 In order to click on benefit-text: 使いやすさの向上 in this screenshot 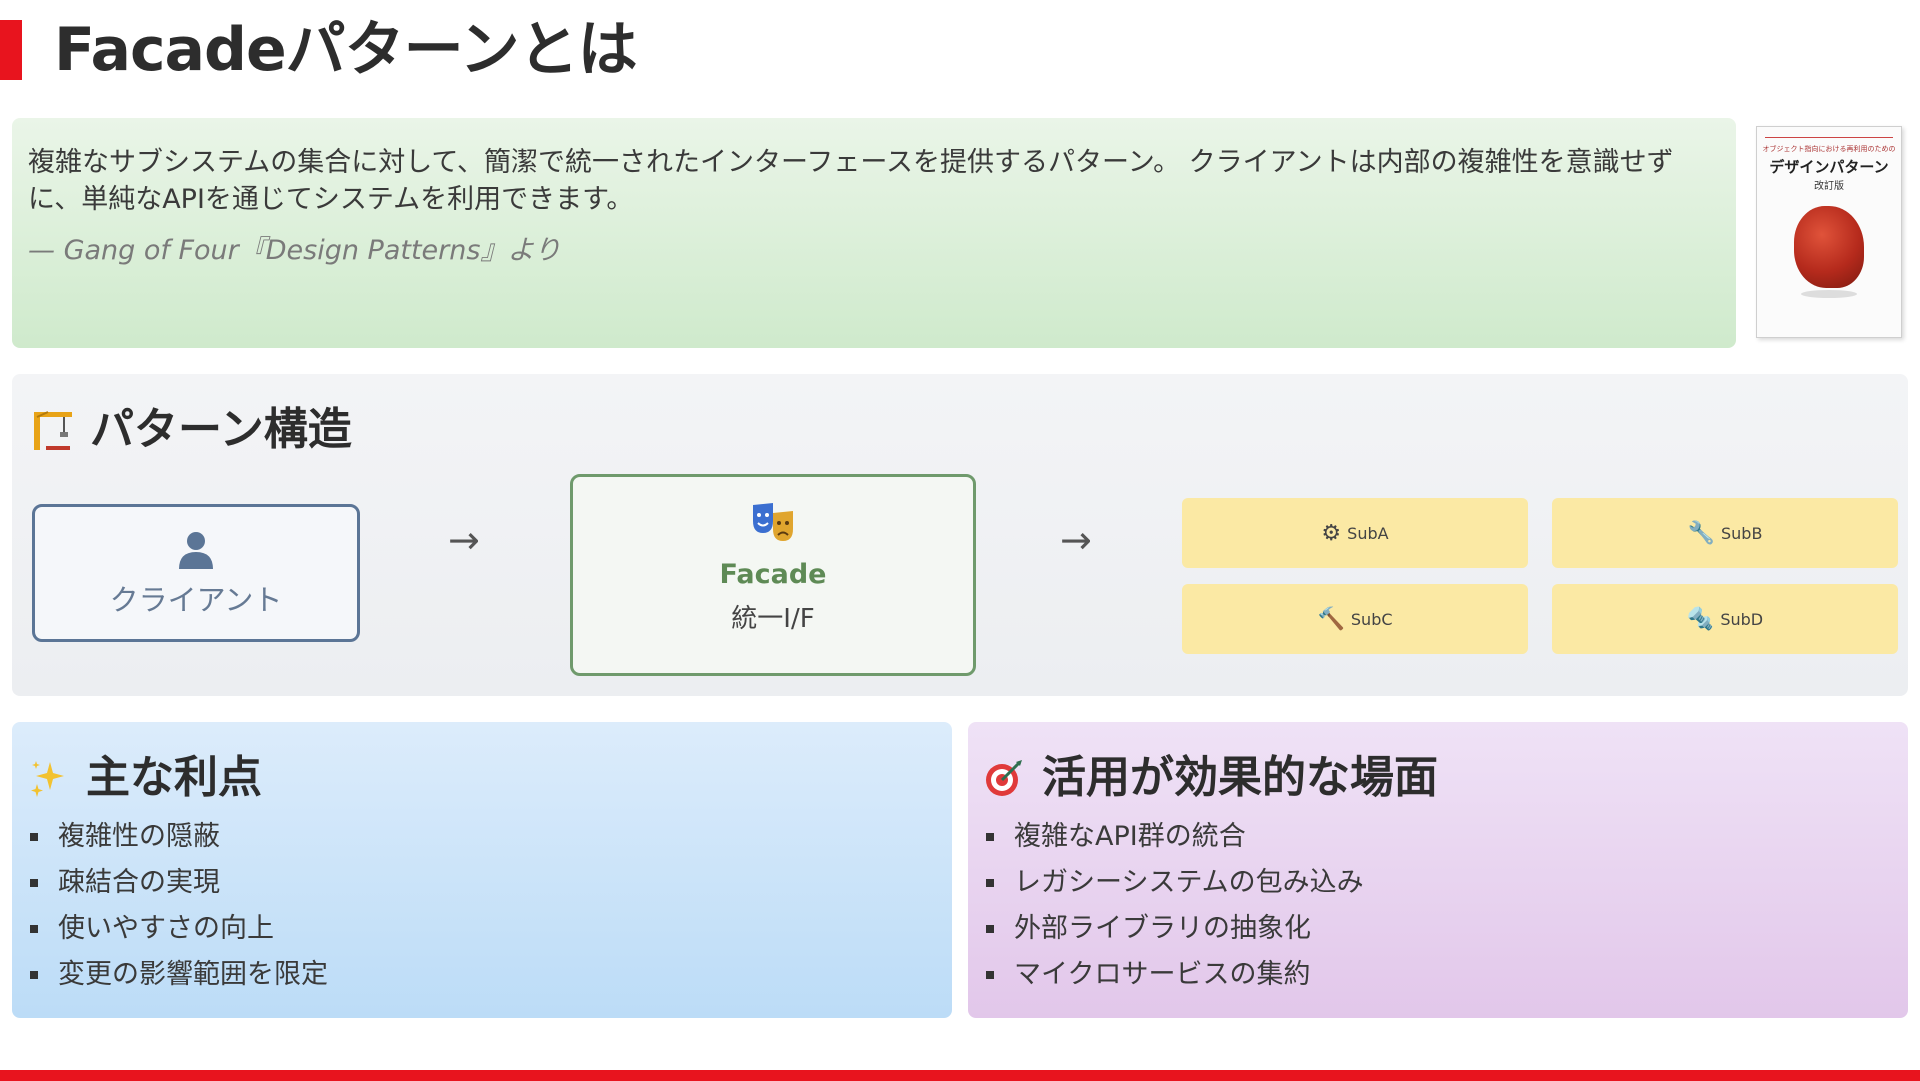, I will do `click(166, 928)`.